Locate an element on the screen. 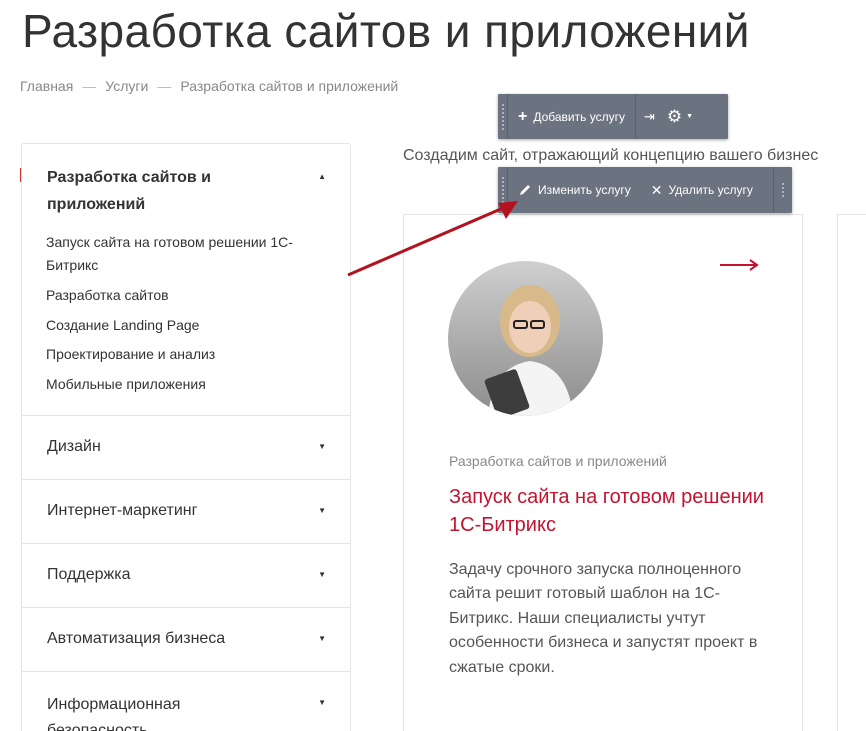 This screenshot has height=731, width=866. sidebar-active-section: Разработка сайтов и приложений is located at coordinates (172, 191).